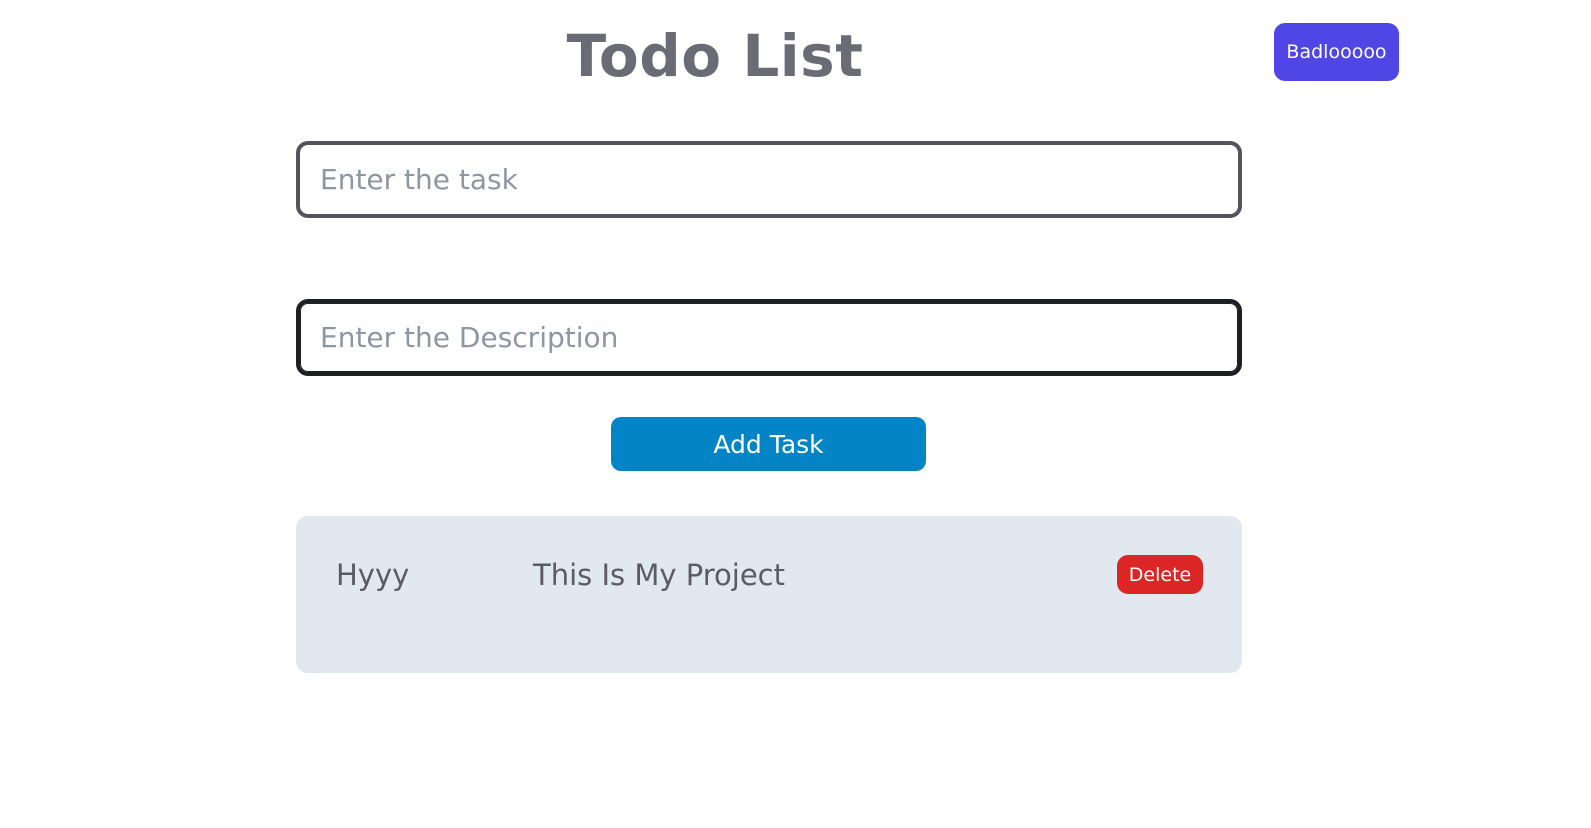 Image resolution: width=1591 pixels, height=828 pixels. What do you see at coordinates (769, 594) in the screenshot?
I see `task-card: Hyyy This Is My Project Delete` at bounding box center [769, 594].